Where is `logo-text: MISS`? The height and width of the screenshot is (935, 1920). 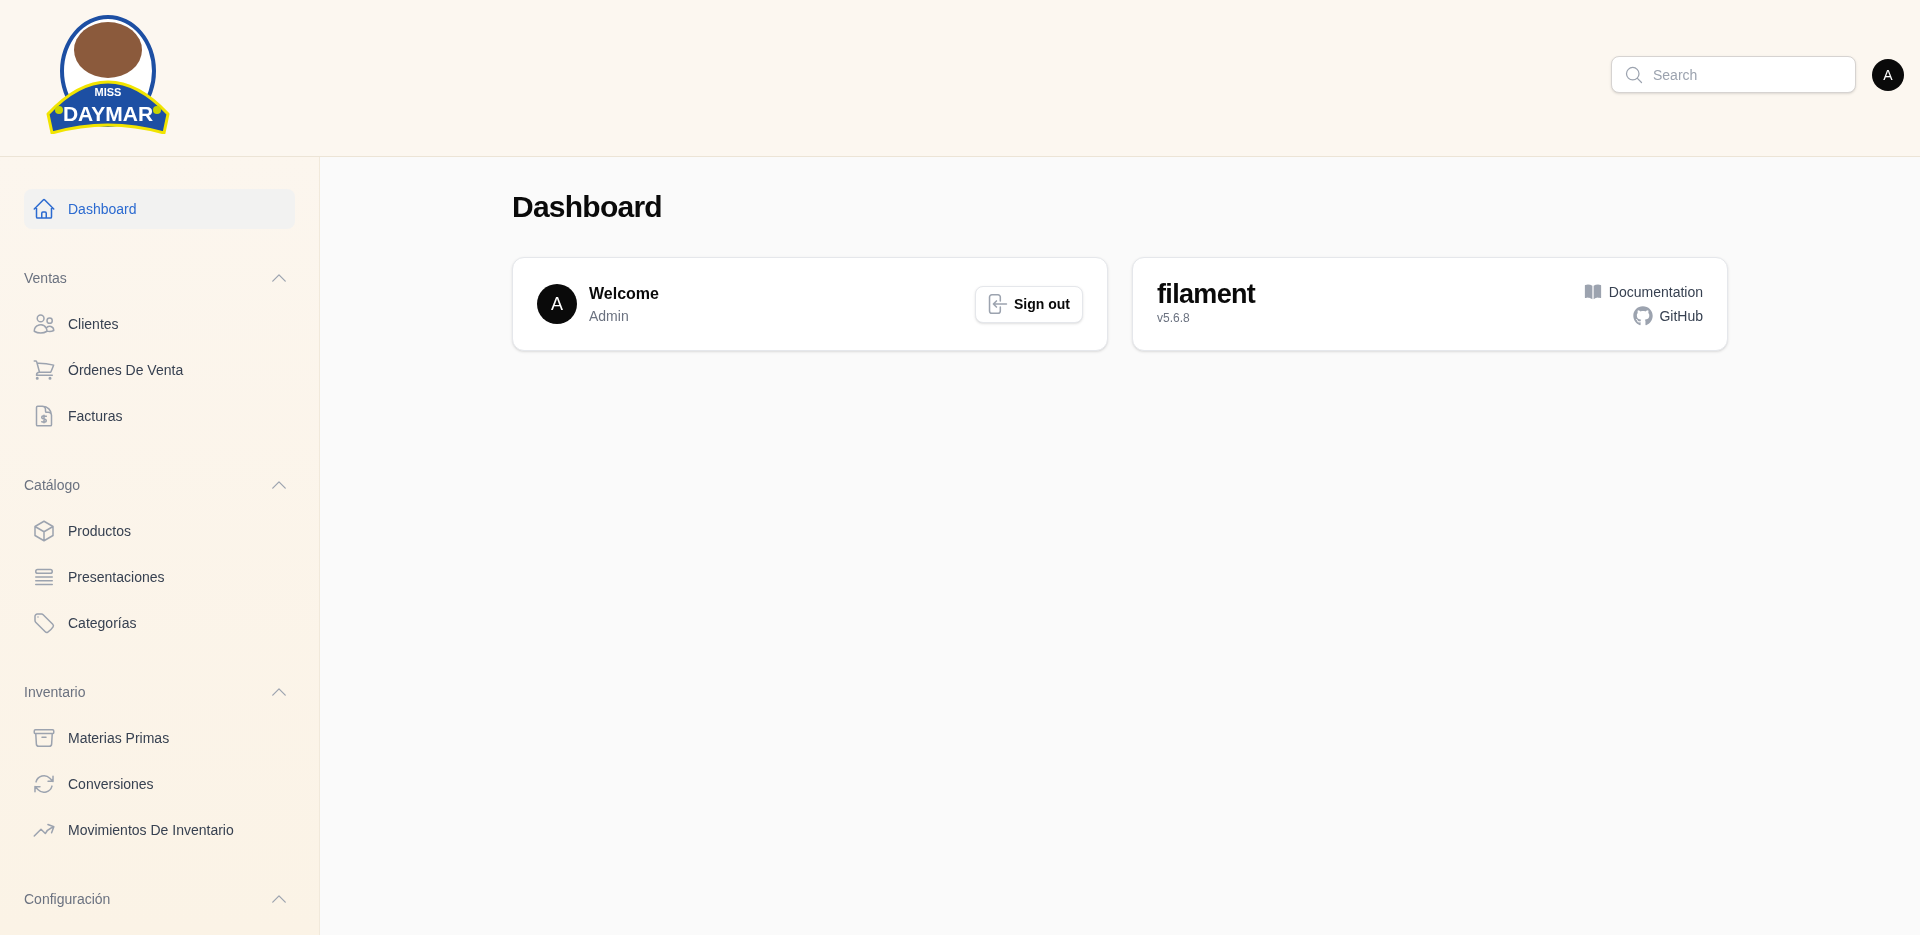
logo-text: MISS is located at coordinates (108, 92).